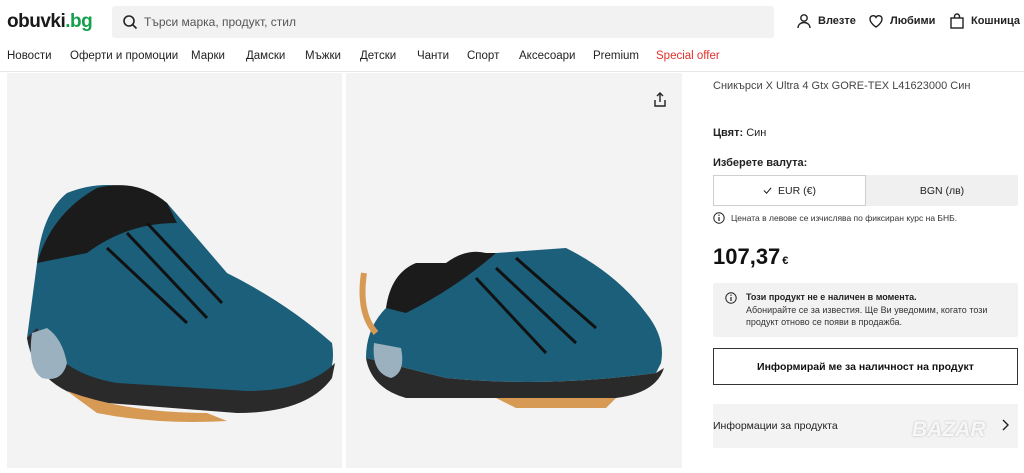  Describe the element at coordinates (747, 256) in the screenshot. I see `price-value: 107,37` at that location.